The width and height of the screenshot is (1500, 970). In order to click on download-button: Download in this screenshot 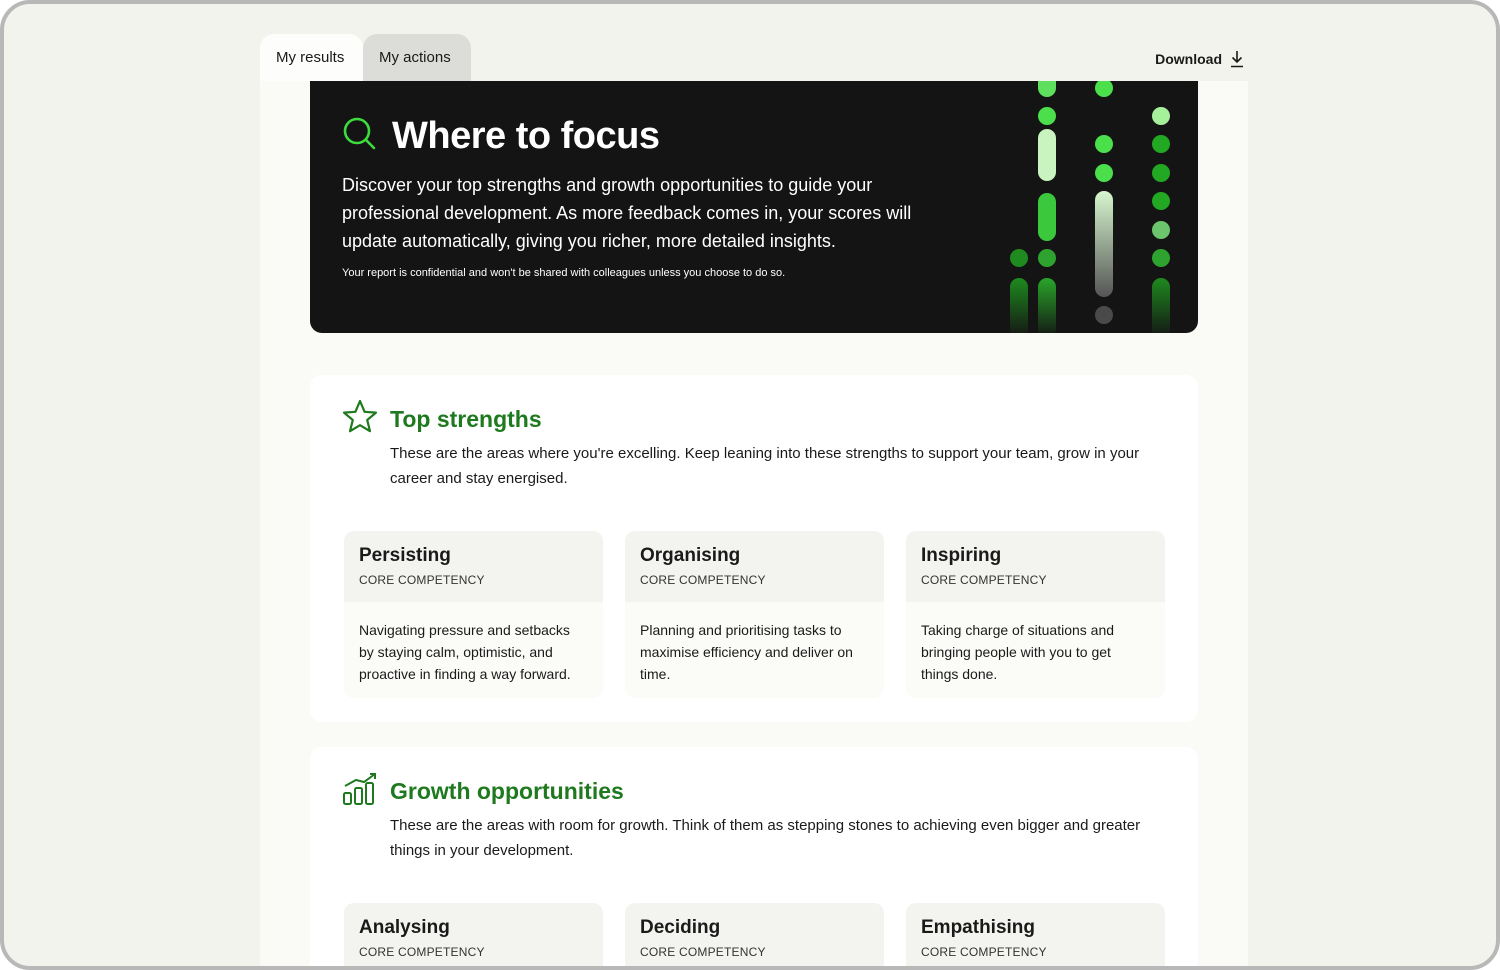, I will do `click(1199, 59)`.